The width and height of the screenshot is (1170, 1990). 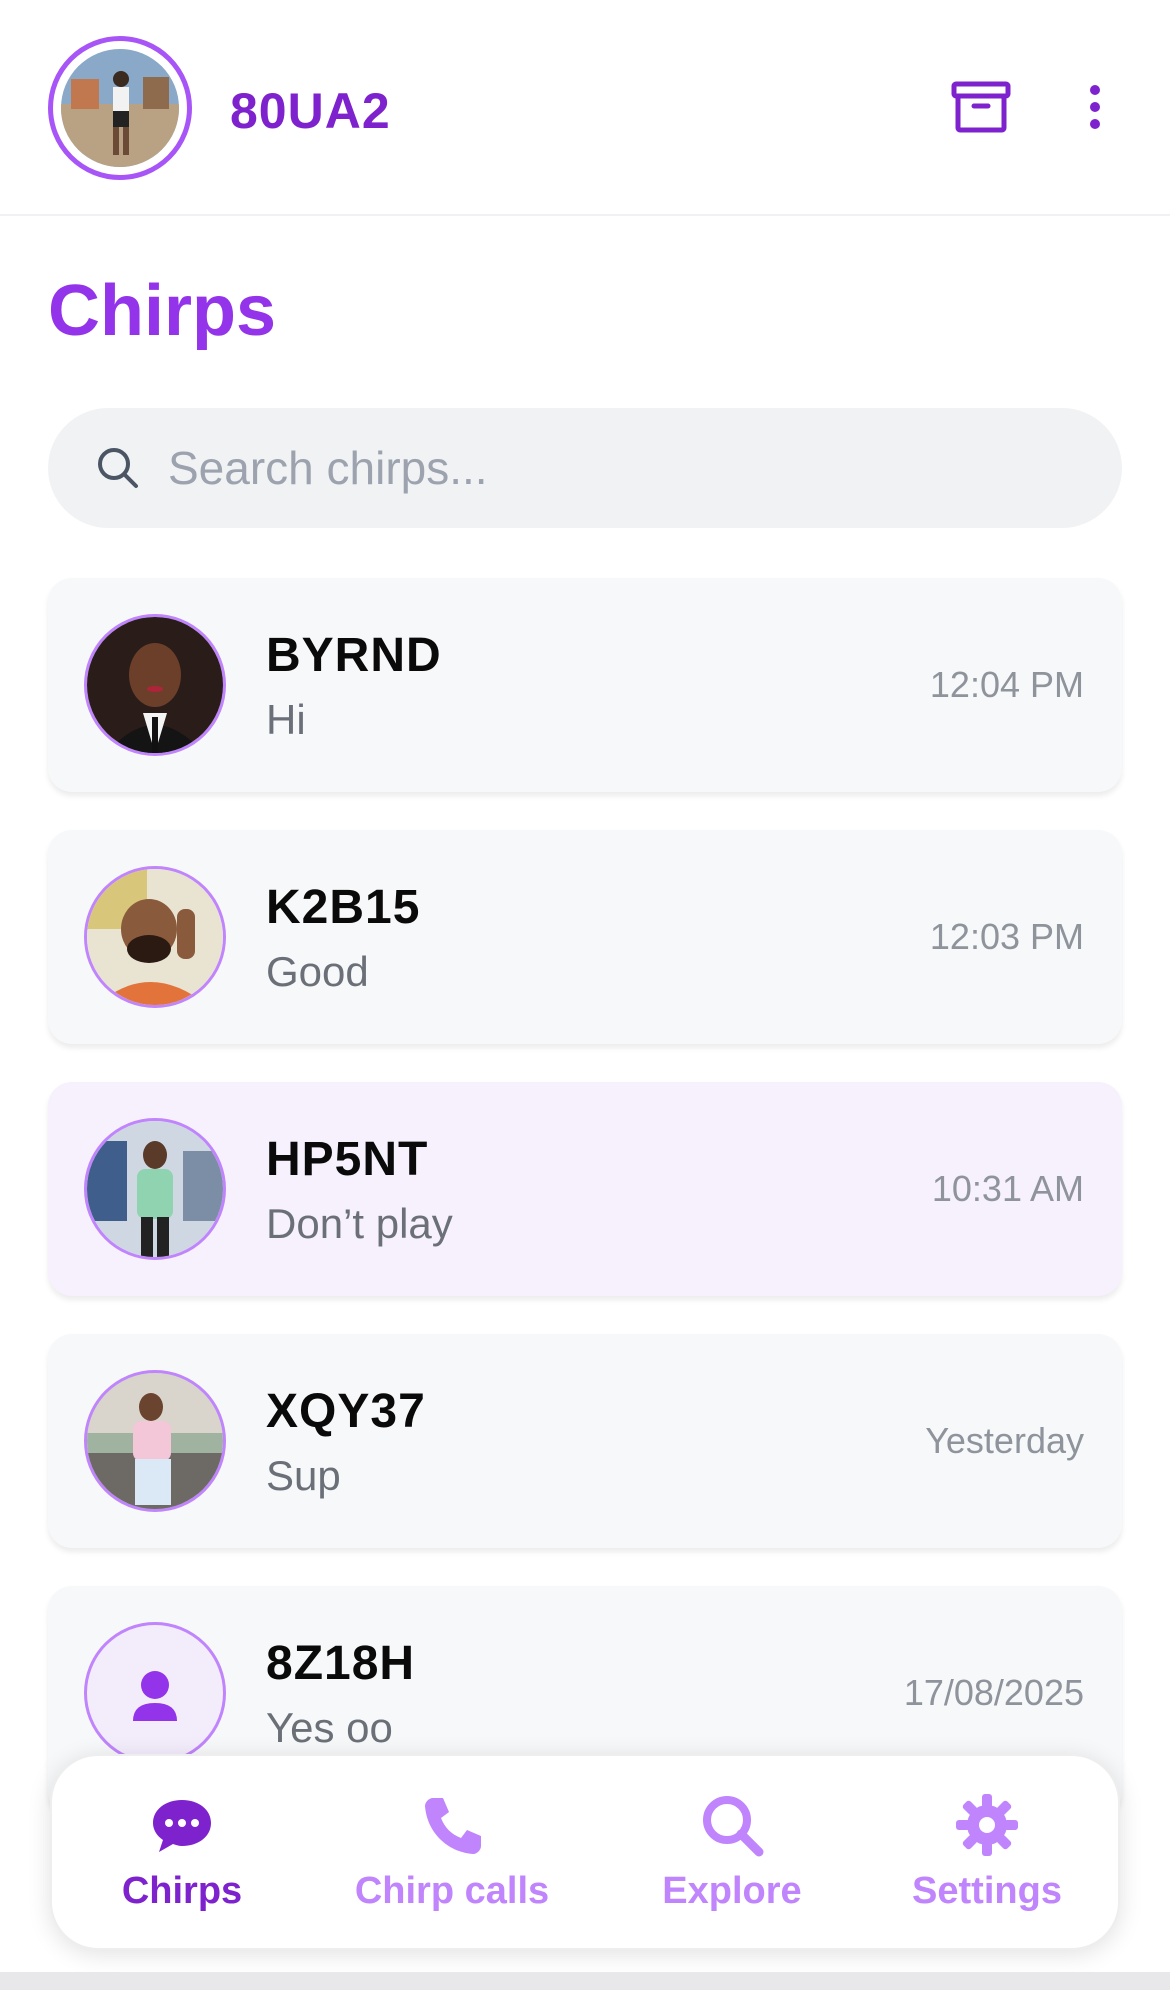 What do you see at coordinates (618, 468) in the screenshot?
I see `search-input` at bounding box center [618, 468].